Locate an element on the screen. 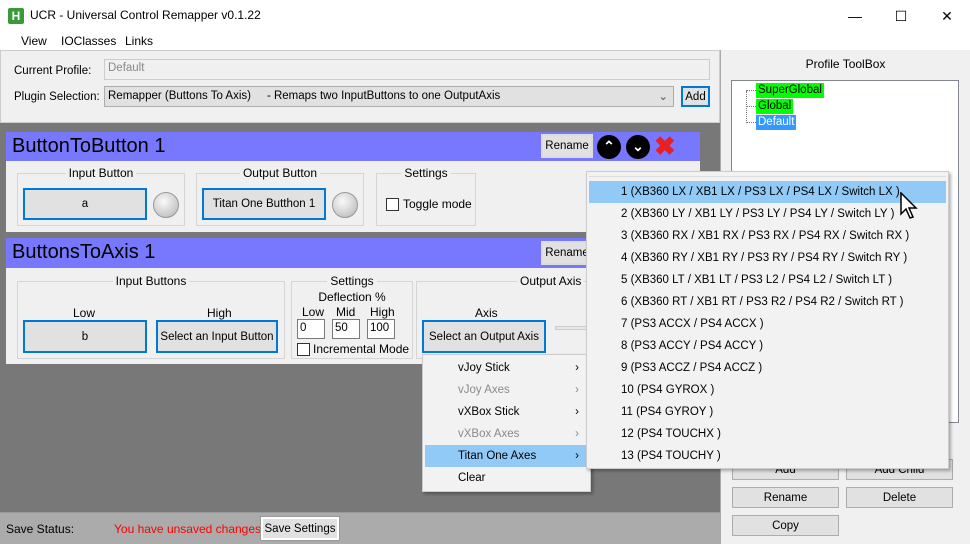 The width and height of the screenshot is (970, 544). plugin-selection-label: Plugin Selection: is located at coordinates (57, 97).